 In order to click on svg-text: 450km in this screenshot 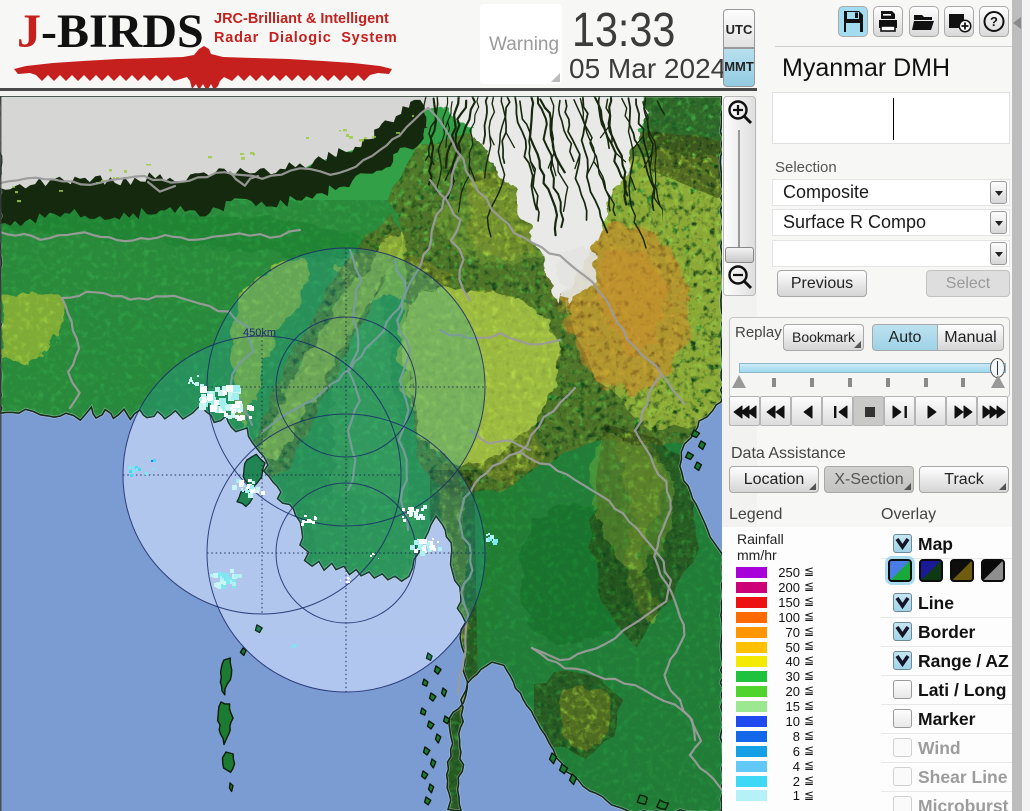, I will do `click(259, 333)`.